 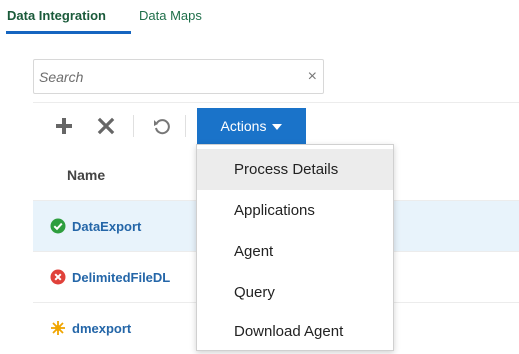 What do you see at coordinates (295, 169) in the screenshot?
I see `menu-item-process-details: Process Details` at bounding box center [295, 169].